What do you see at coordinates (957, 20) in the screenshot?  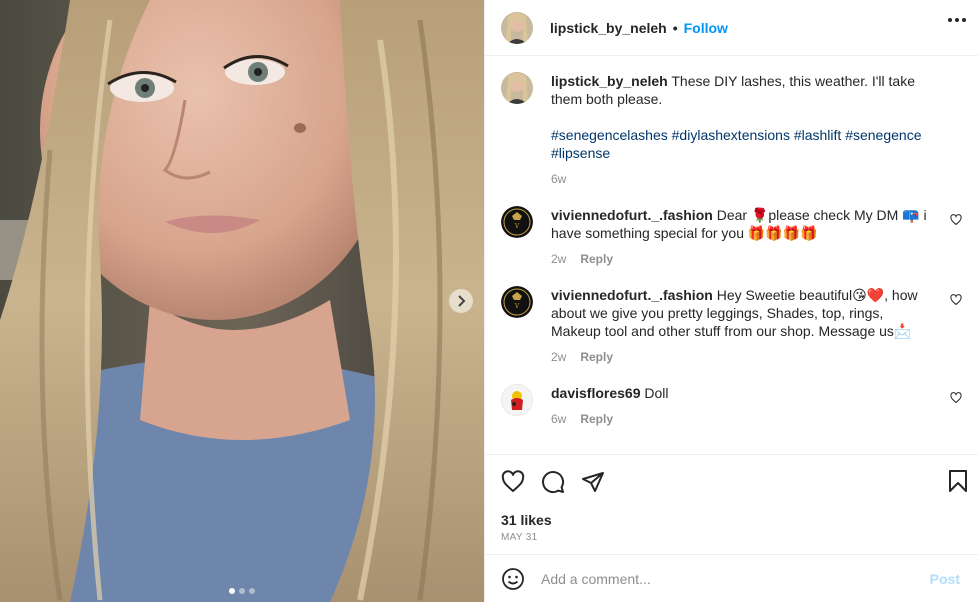 I see `more-horizontal-icon` at bounding box center [957, 20].